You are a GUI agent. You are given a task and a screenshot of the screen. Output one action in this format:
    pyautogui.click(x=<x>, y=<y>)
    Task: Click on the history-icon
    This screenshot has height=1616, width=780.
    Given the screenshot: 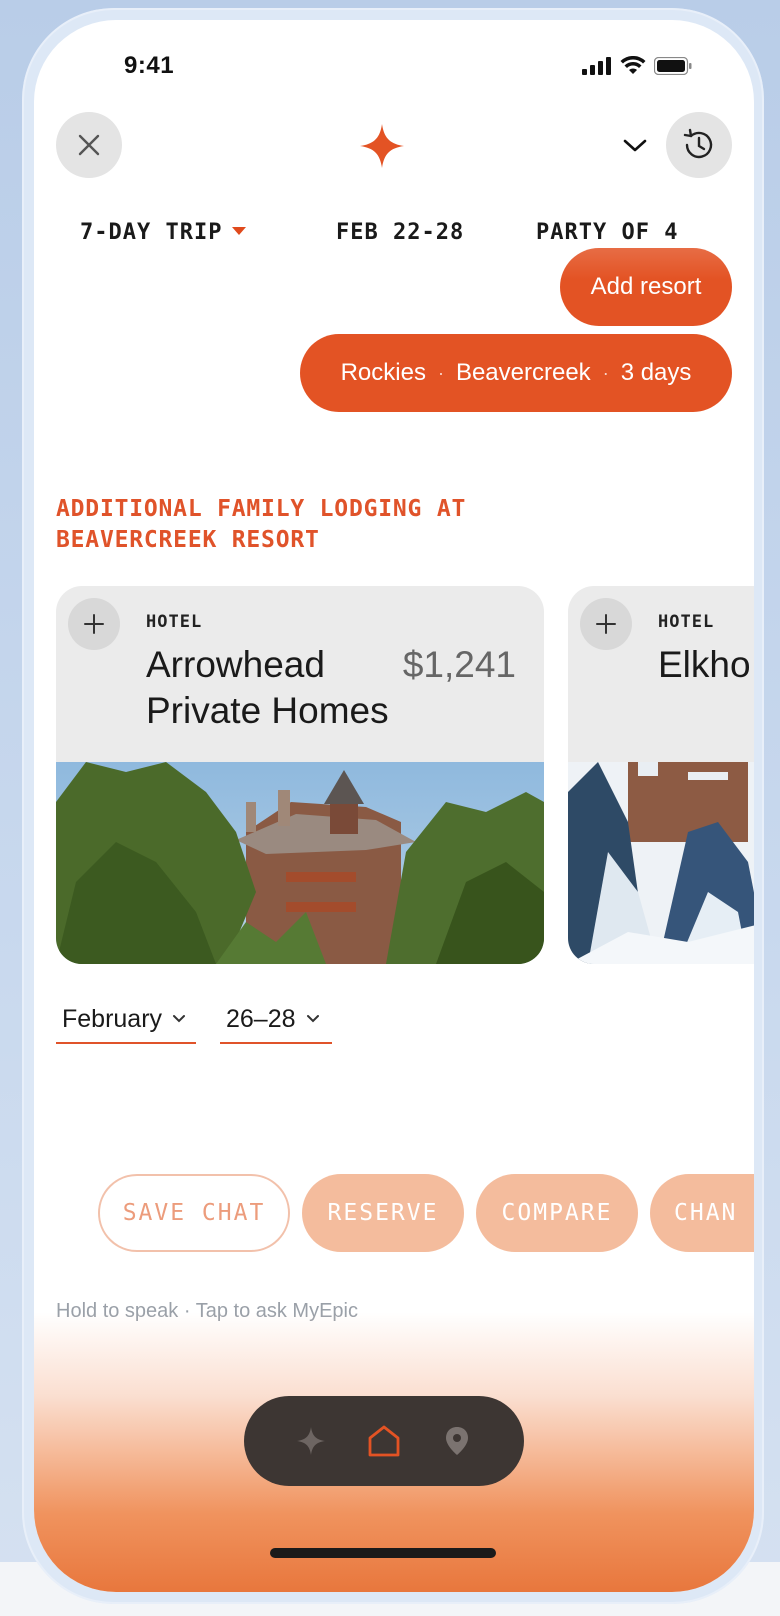 What is the action you would take?
    pyautogui.click(x=698, y=143)
    